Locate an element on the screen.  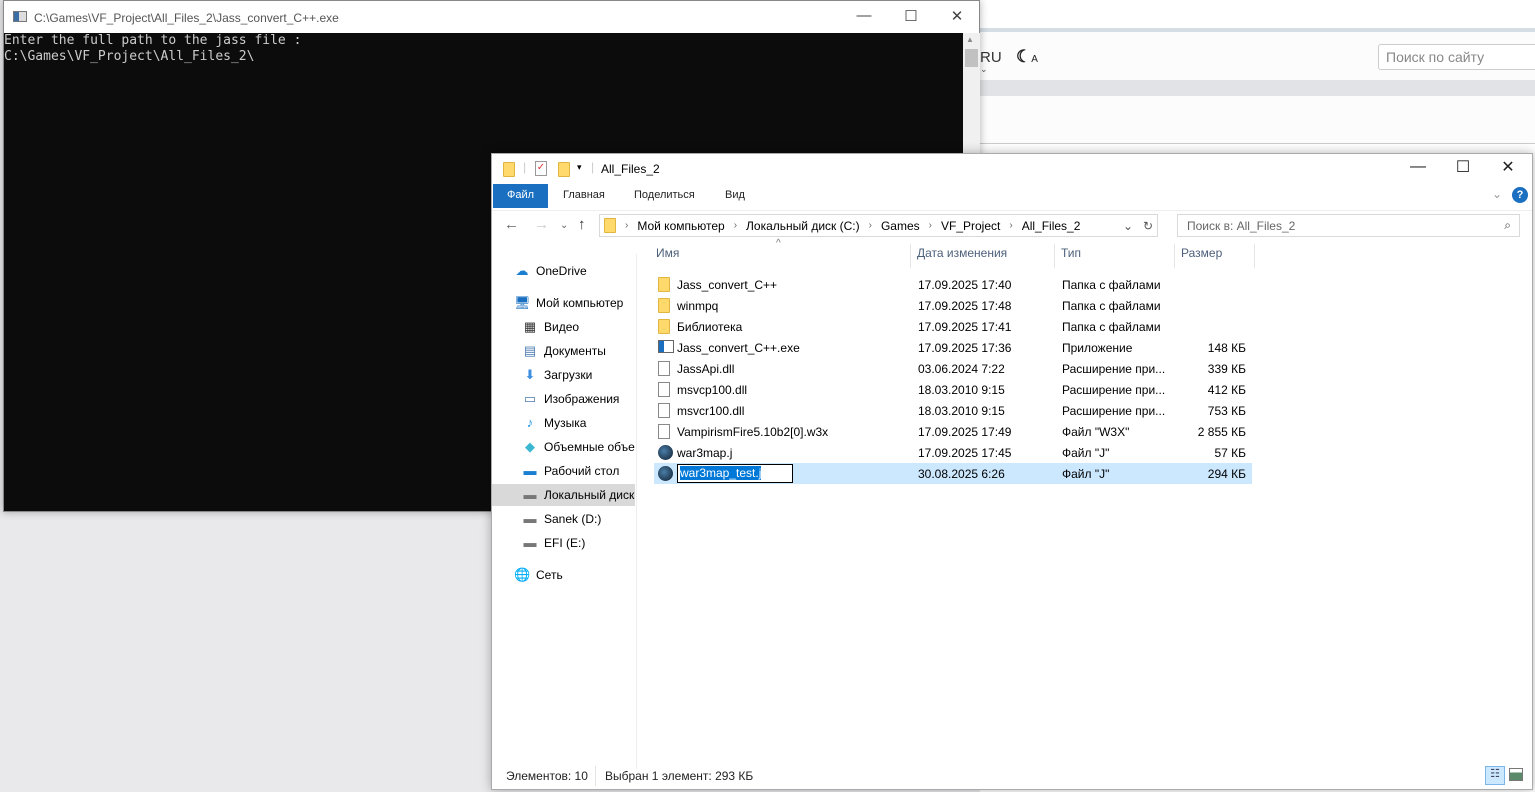
rename-input: war3map_test.j is located at coordinates (735, 473).